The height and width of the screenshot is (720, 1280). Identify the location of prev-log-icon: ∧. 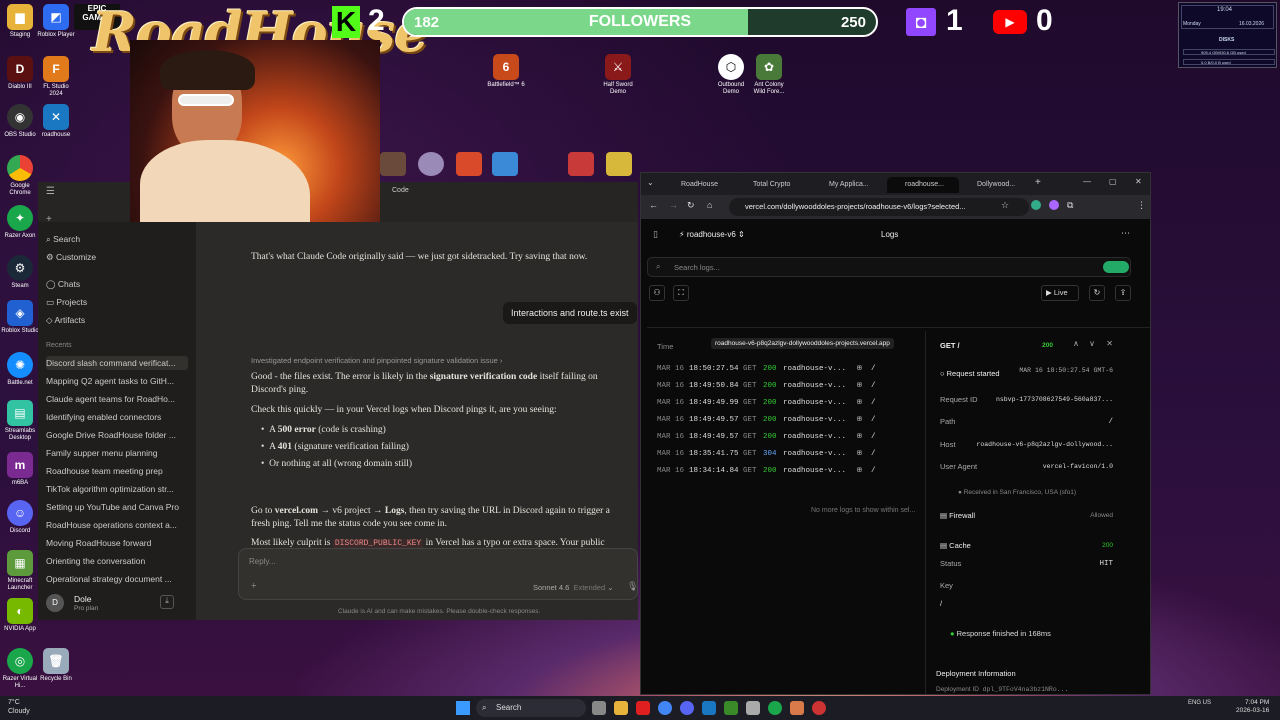
(1076, 343).